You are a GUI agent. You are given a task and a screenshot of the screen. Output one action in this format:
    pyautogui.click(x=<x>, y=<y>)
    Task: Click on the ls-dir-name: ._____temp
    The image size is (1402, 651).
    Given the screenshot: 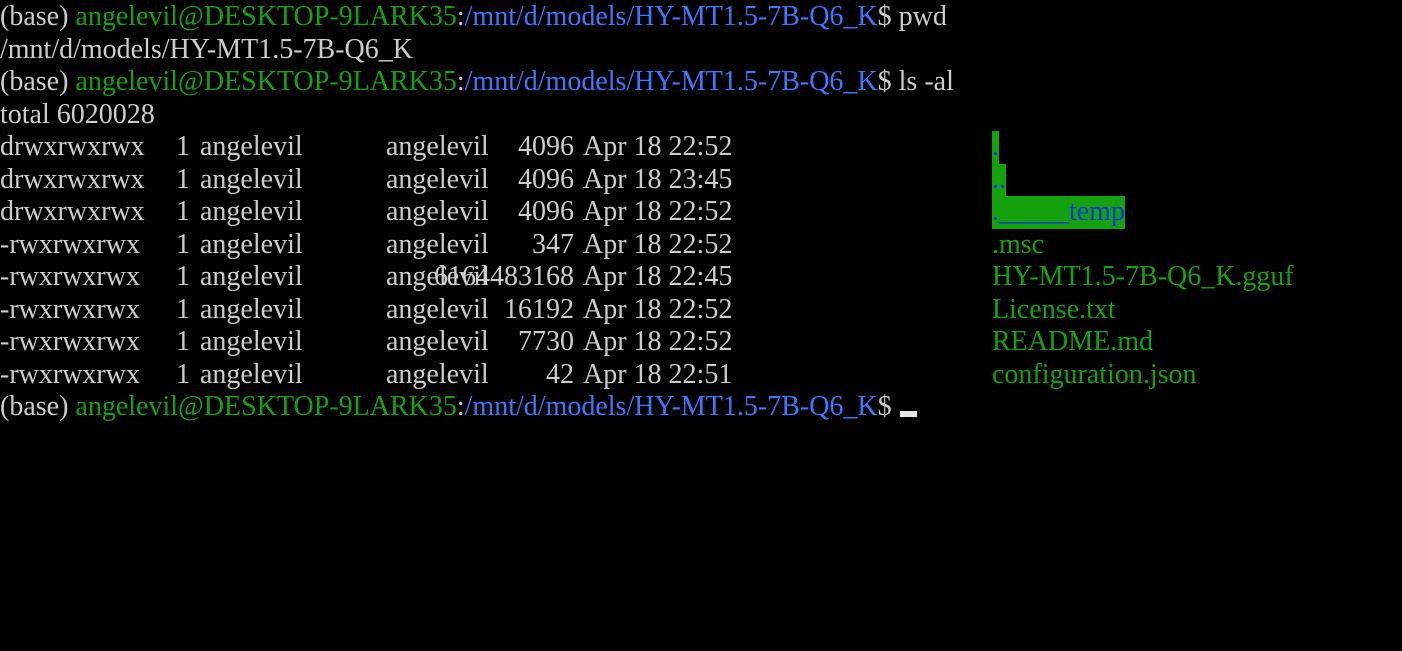 What is the action you would take?
    pyautogui.click(x=1058, y=212)
    